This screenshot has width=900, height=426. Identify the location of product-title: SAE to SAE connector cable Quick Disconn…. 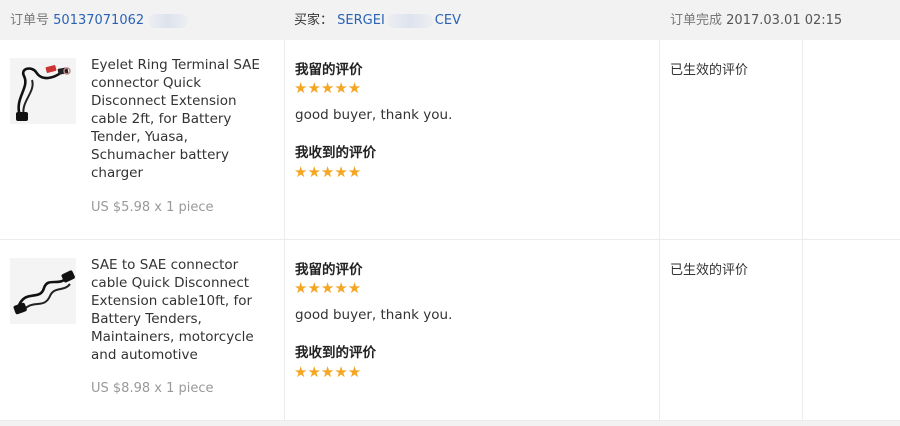
(181, 310).